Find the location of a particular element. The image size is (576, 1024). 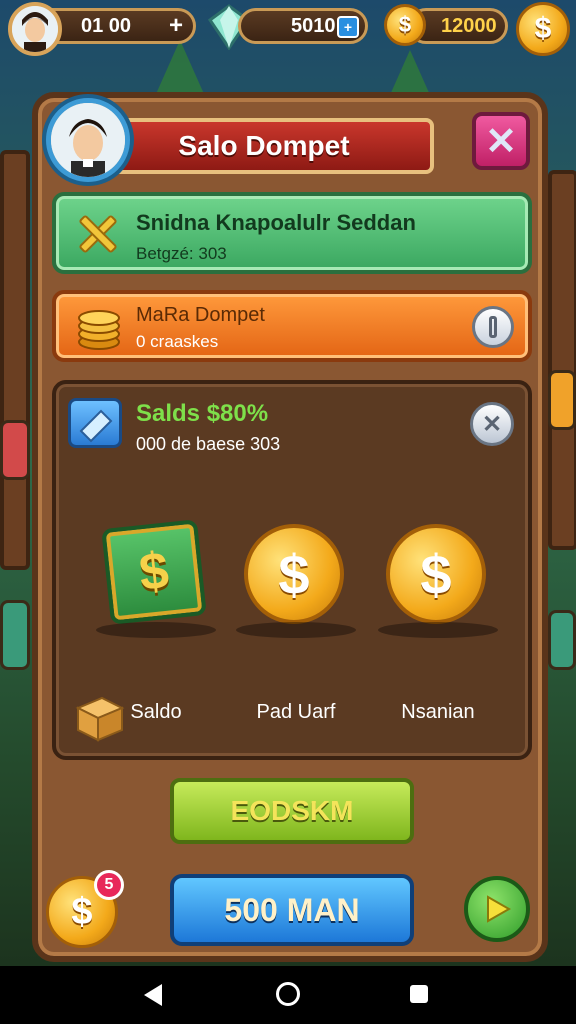

quest-title: Snidna Knapoalulr Seddan is located at coordinates (276, 222).